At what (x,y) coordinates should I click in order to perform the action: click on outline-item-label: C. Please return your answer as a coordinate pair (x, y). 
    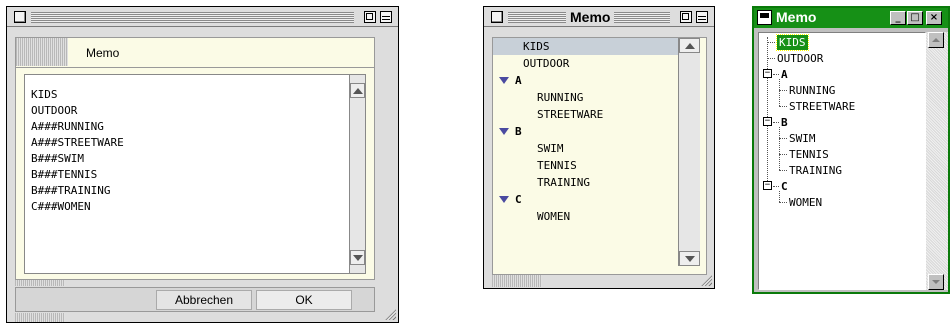
    Looking at the image, I should click on (518, 199).